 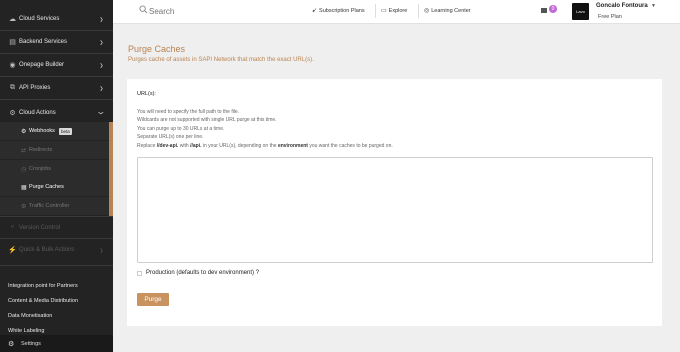 I want to click on help-text: Separate URL(s) one per line., so click(x=170, y=137).